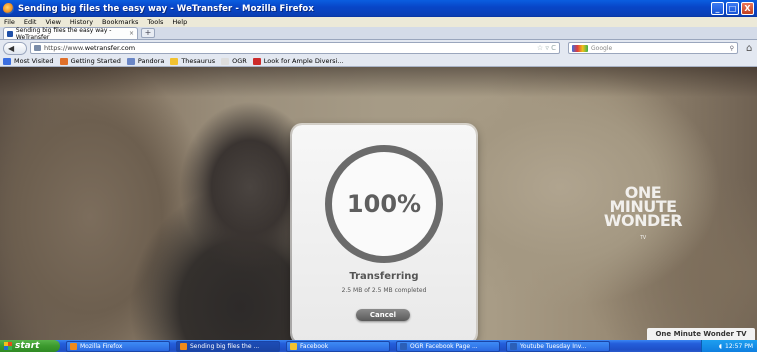 The width and height of the screenshot is (757, 352). Describe the element at coordinates (548, 48) in the screenshot. I see `bookmark-star-icon: ☆ ▿ C` at that location.